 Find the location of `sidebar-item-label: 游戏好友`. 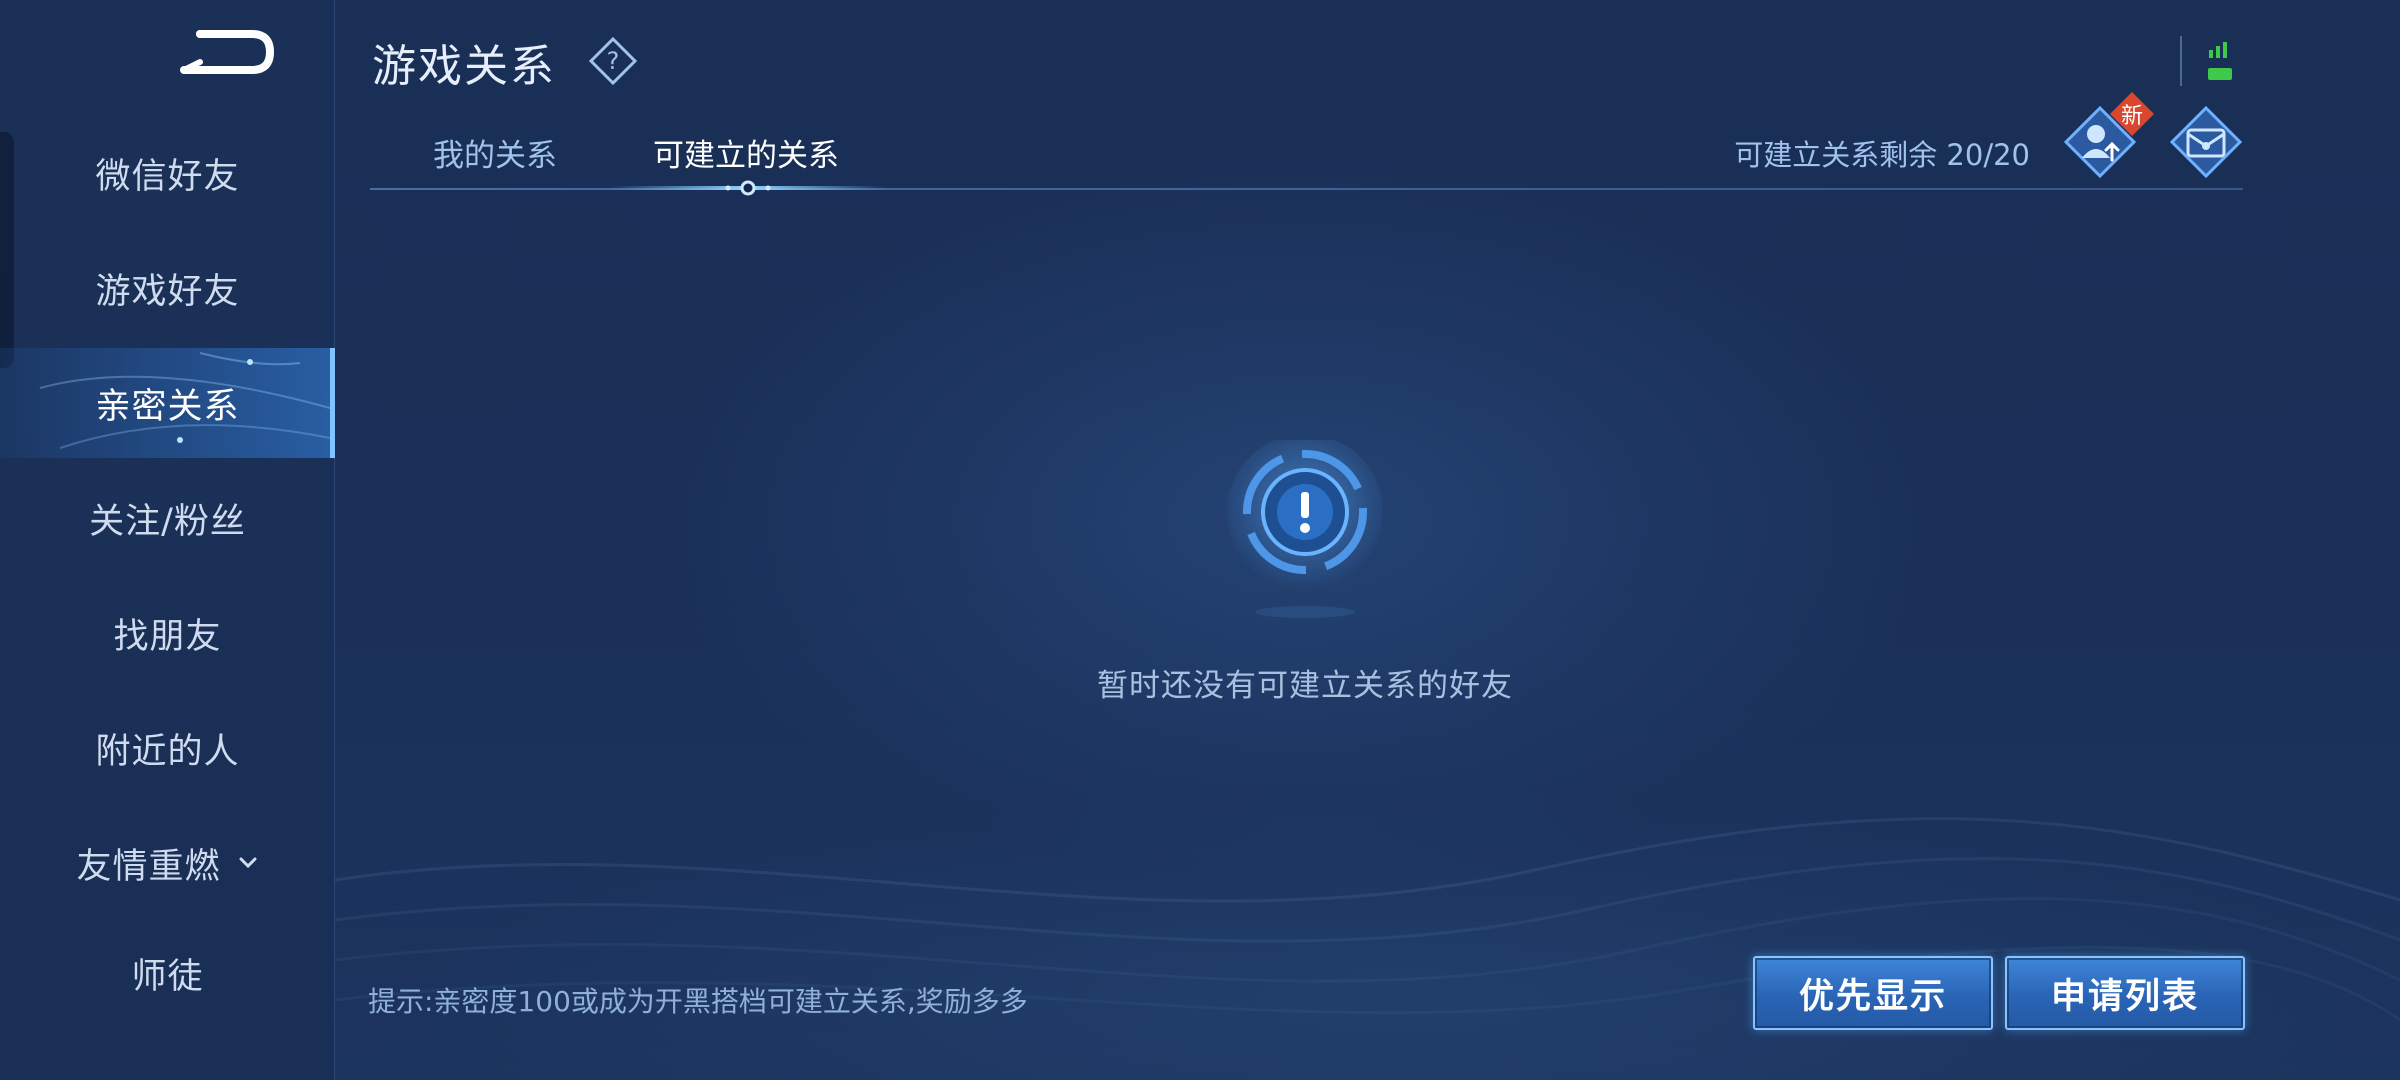

sidebar-item-label: 游戏好友 is located at coordinates (167, 291).